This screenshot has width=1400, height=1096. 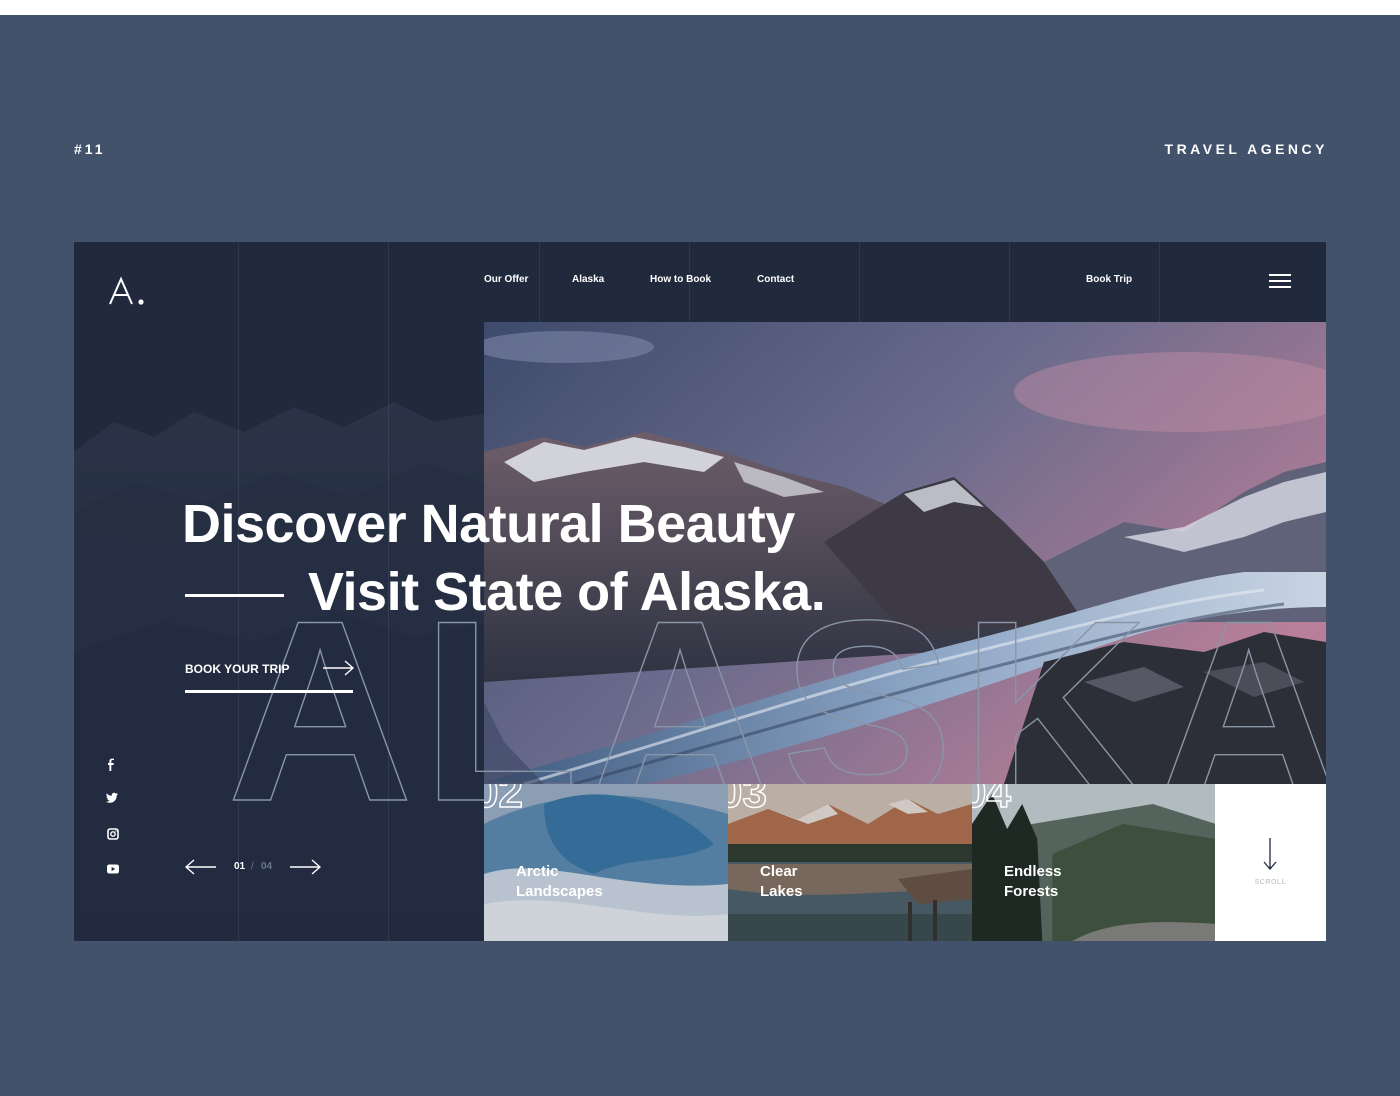 I want to click on hamburger-menu-icon, so click(x=1280, y=281).